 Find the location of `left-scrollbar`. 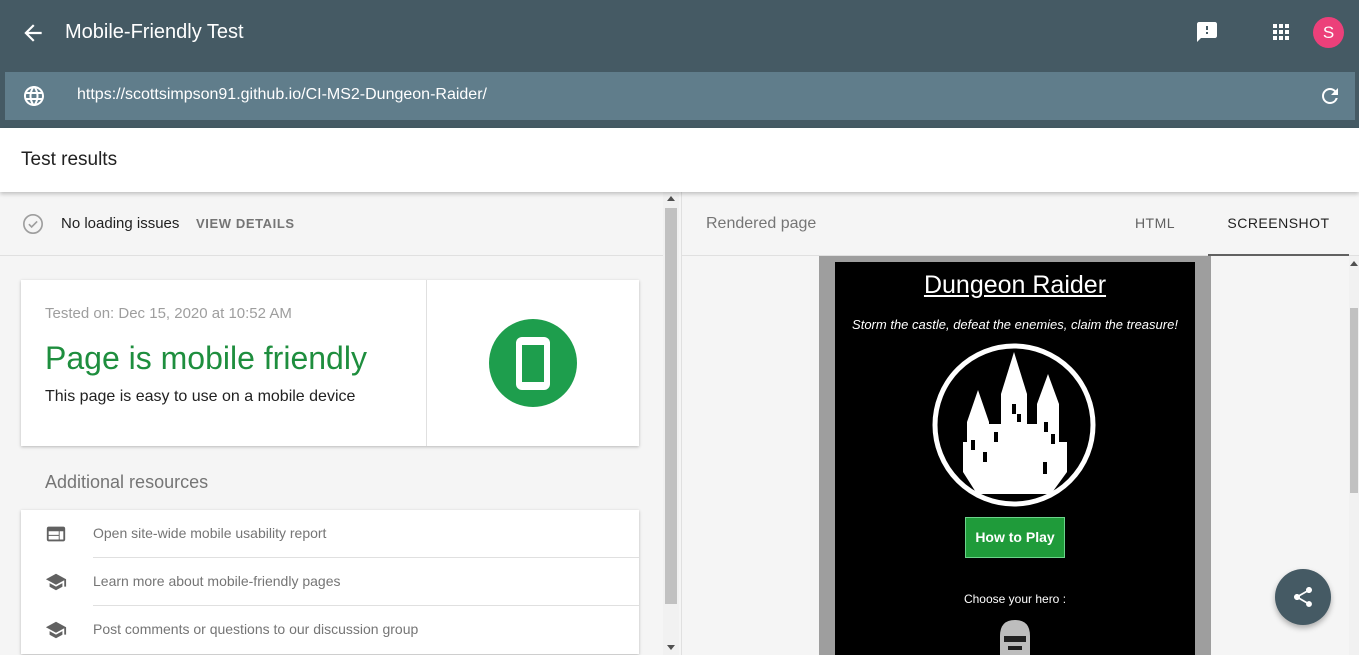

left-scrollbar is located at coordinates (671, 423).